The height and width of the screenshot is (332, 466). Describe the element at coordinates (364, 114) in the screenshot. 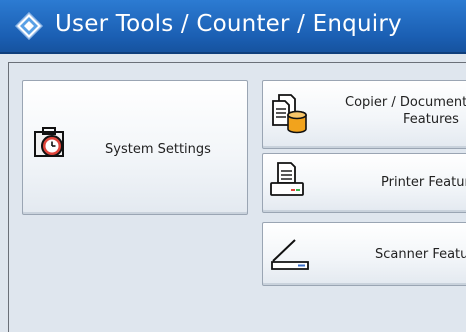

I see `copier-document-features-button: Copier / Document Features` at that location.